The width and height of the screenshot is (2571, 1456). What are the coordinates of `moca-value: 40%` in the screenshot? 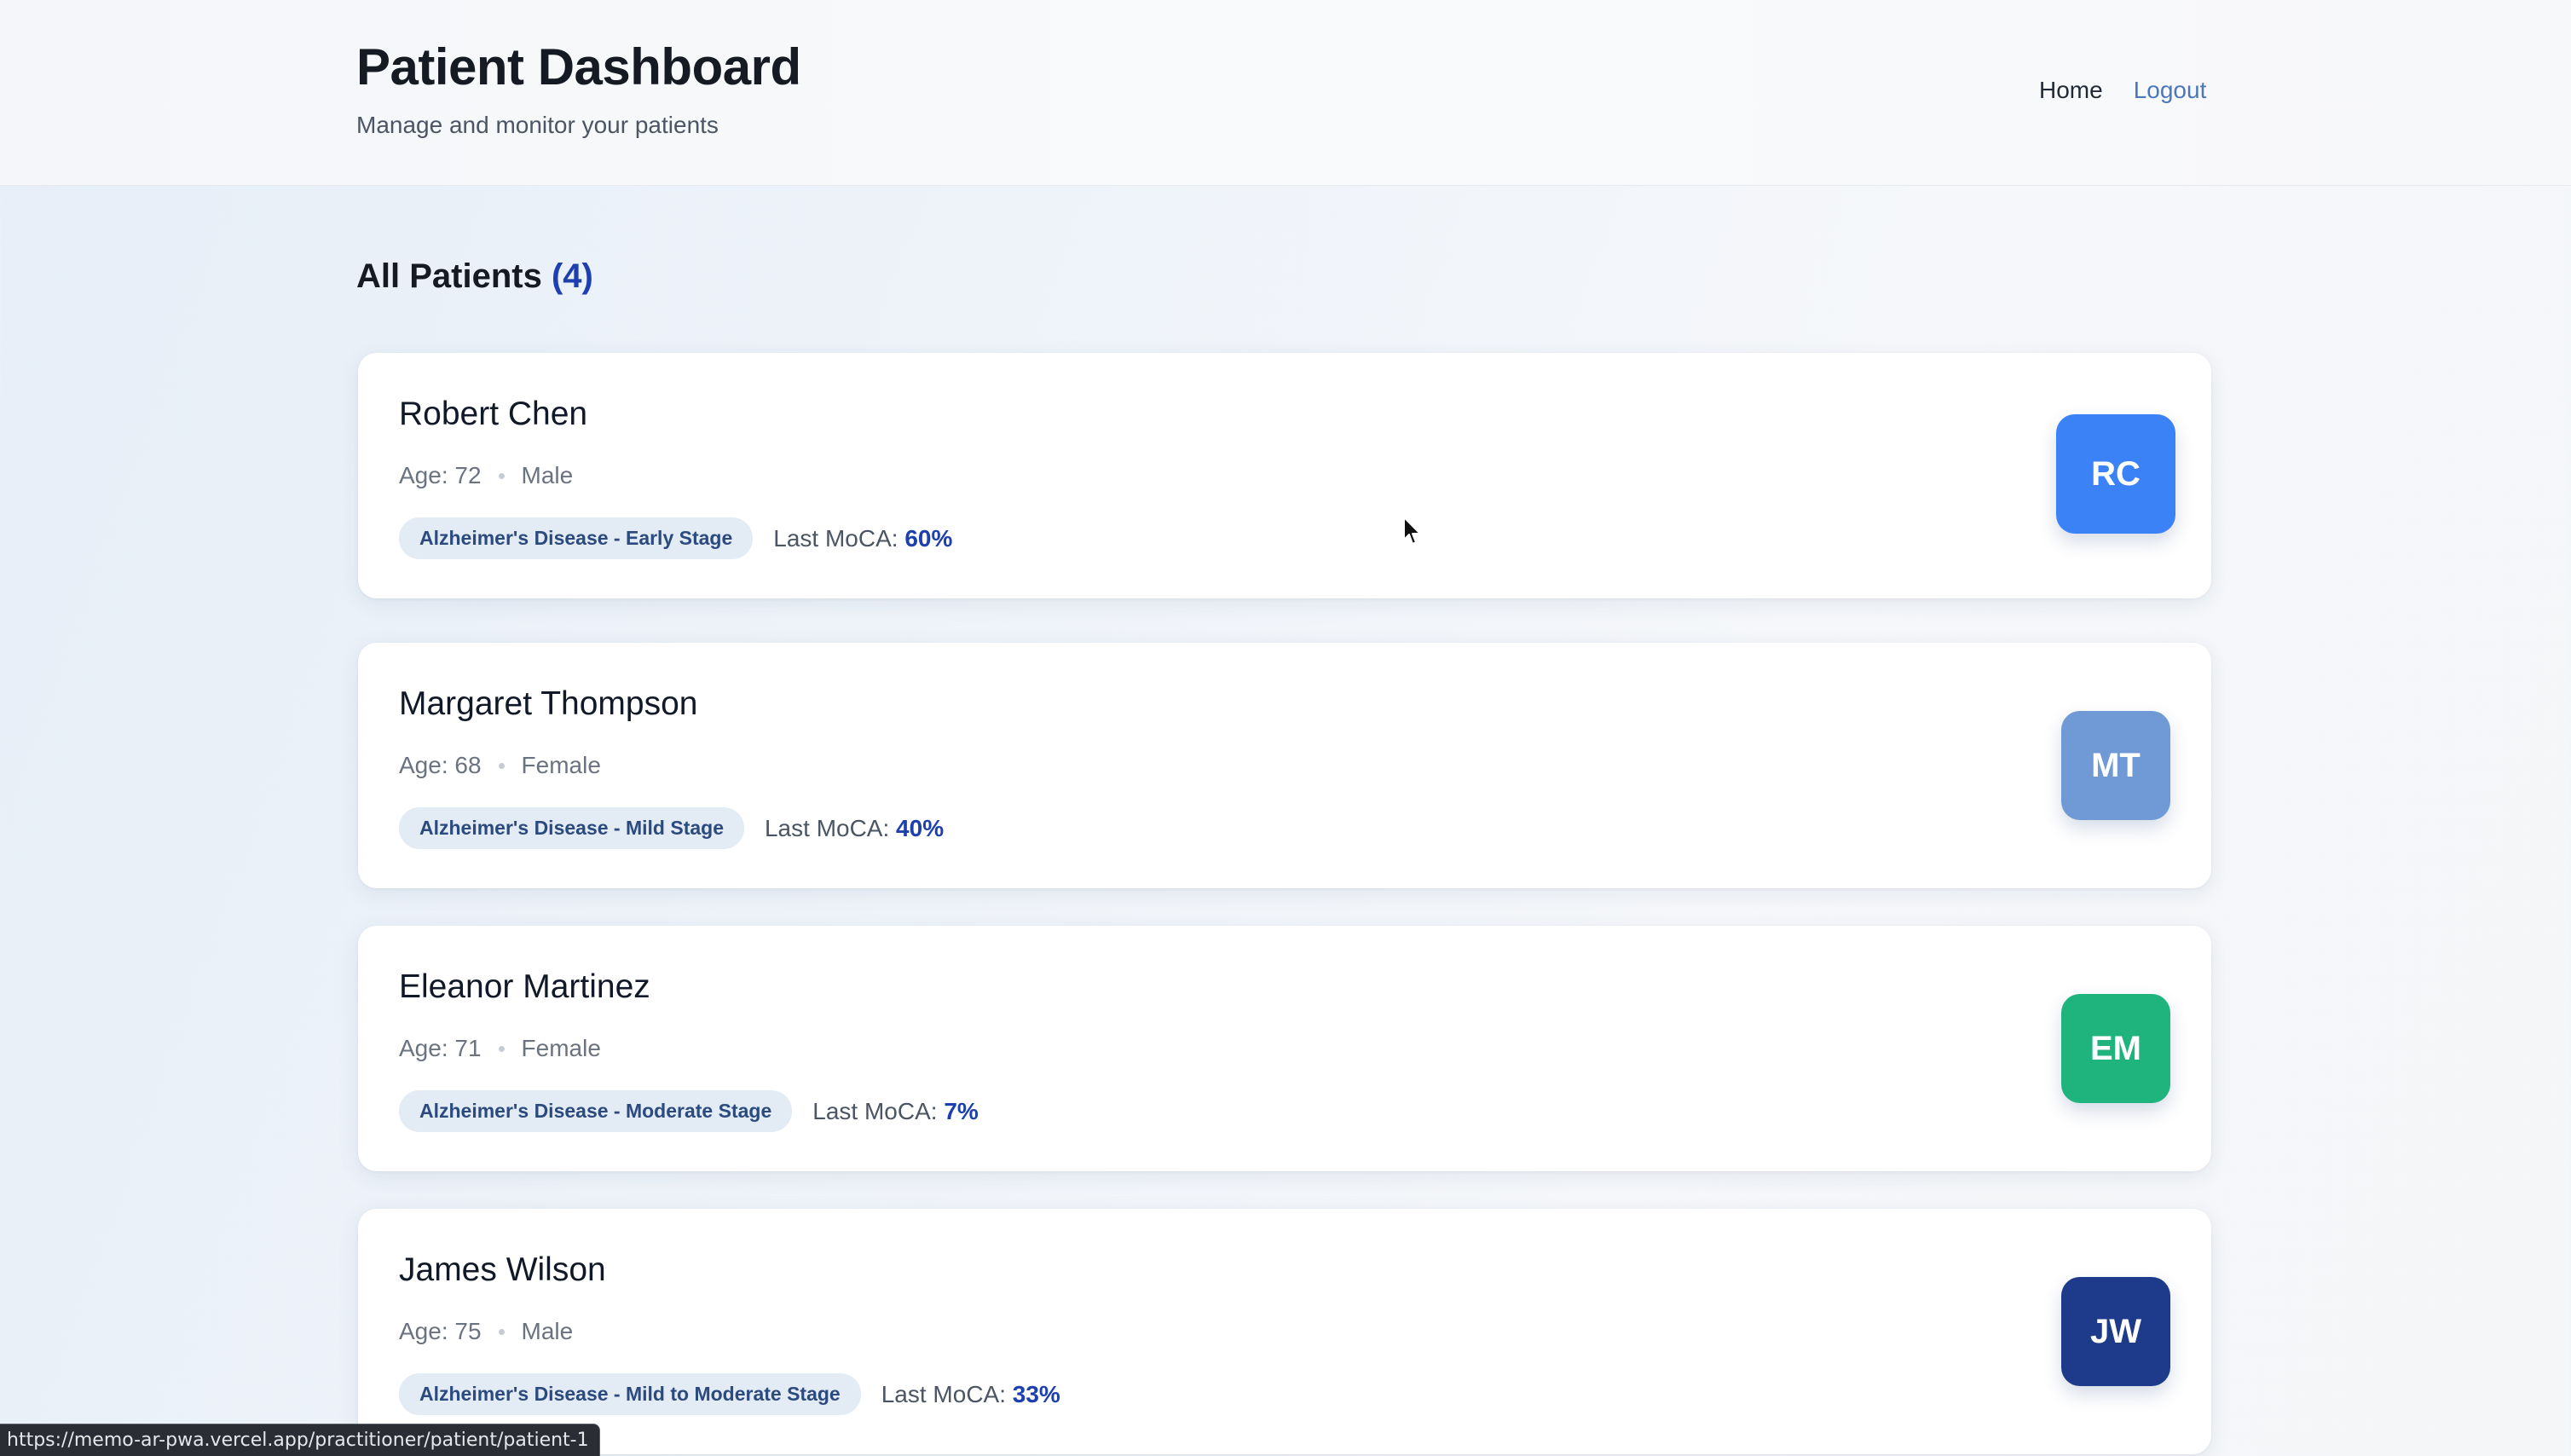 It's located at (920, 827).